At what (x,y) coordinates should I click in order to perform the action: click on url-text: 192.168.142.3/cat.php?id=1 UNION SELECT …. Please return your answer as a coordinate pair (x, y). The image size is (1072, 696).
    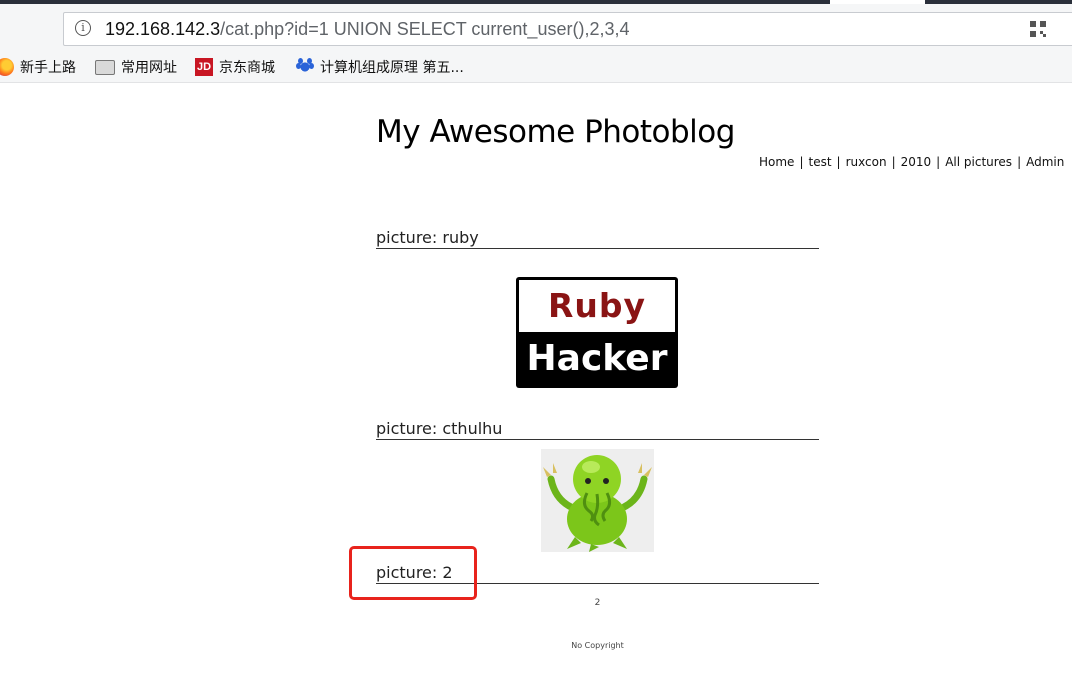
    Looking at the image, I should click on (367, 29).